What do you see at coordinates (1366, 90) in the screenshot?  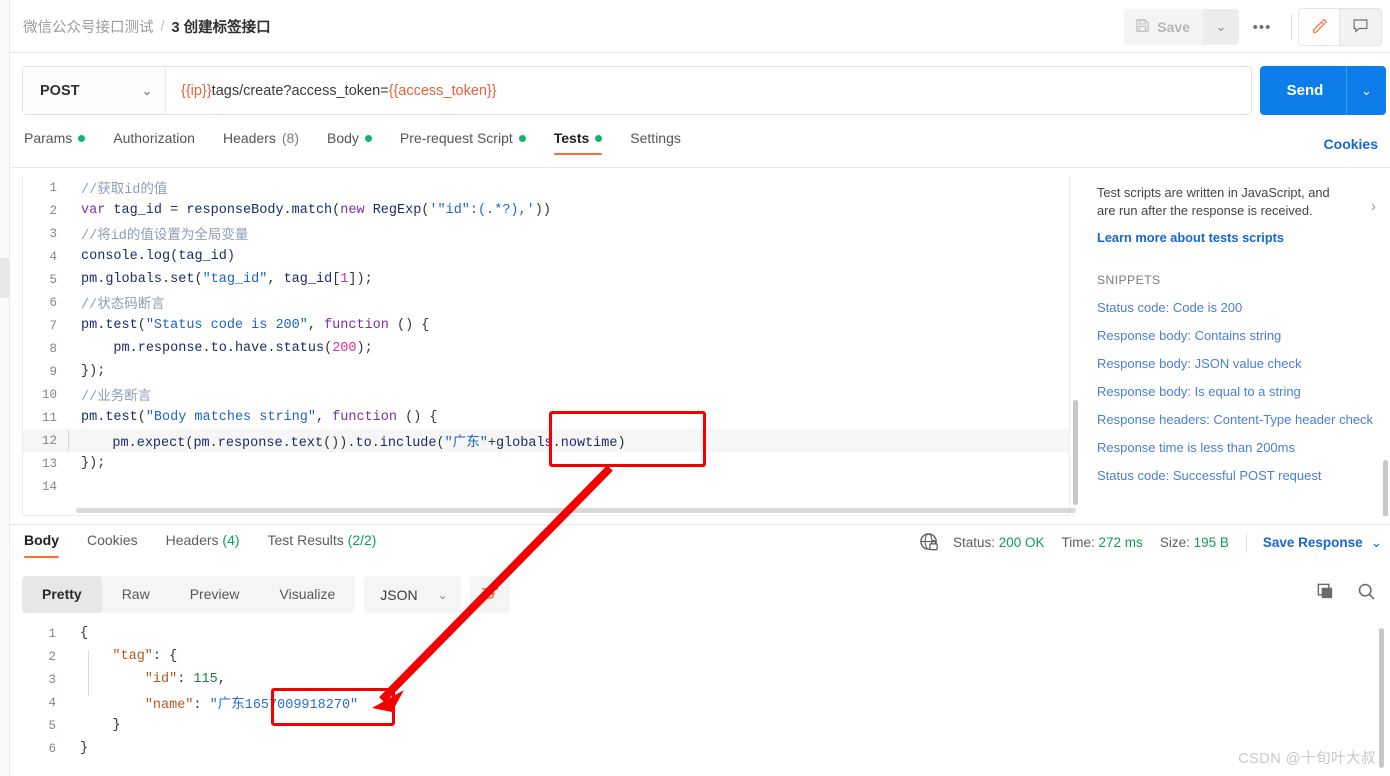 I see `send-options-caret: ⌄` at bounding box center [1366, 90].